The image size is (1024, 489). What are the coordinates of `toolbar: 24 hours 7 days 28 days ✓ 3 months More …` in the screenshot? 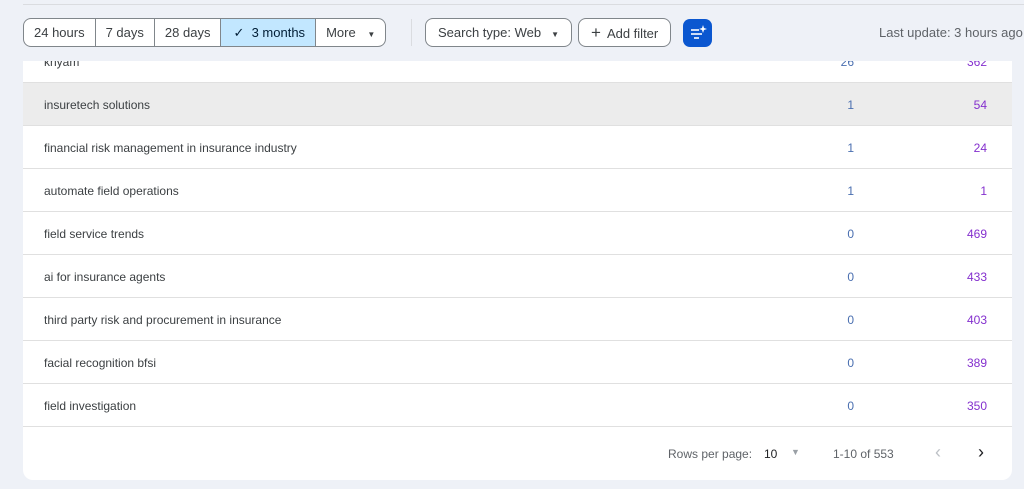 It's located at (512, 30).